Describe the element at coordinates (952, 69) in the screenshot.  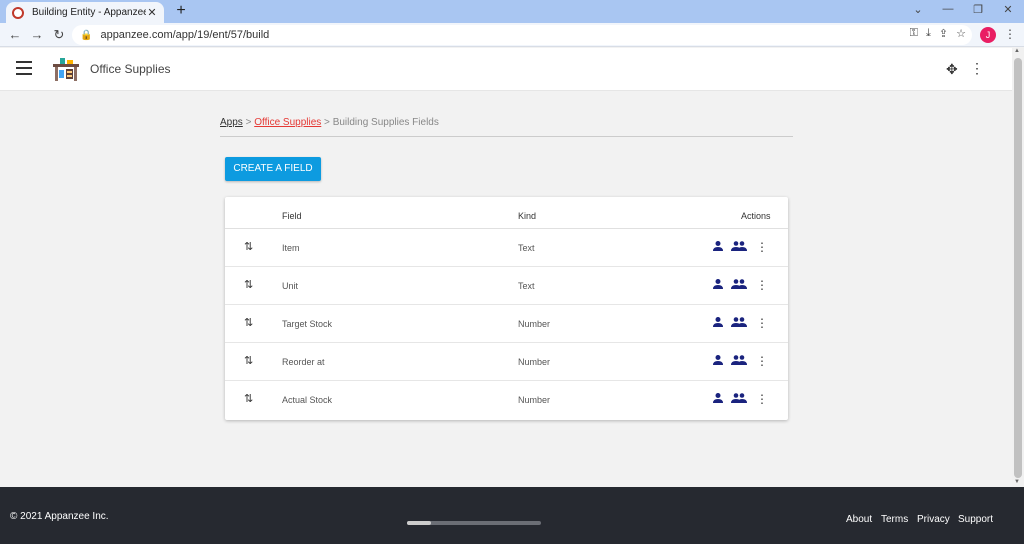
I see `gamepad-icon: ✥` at that location.